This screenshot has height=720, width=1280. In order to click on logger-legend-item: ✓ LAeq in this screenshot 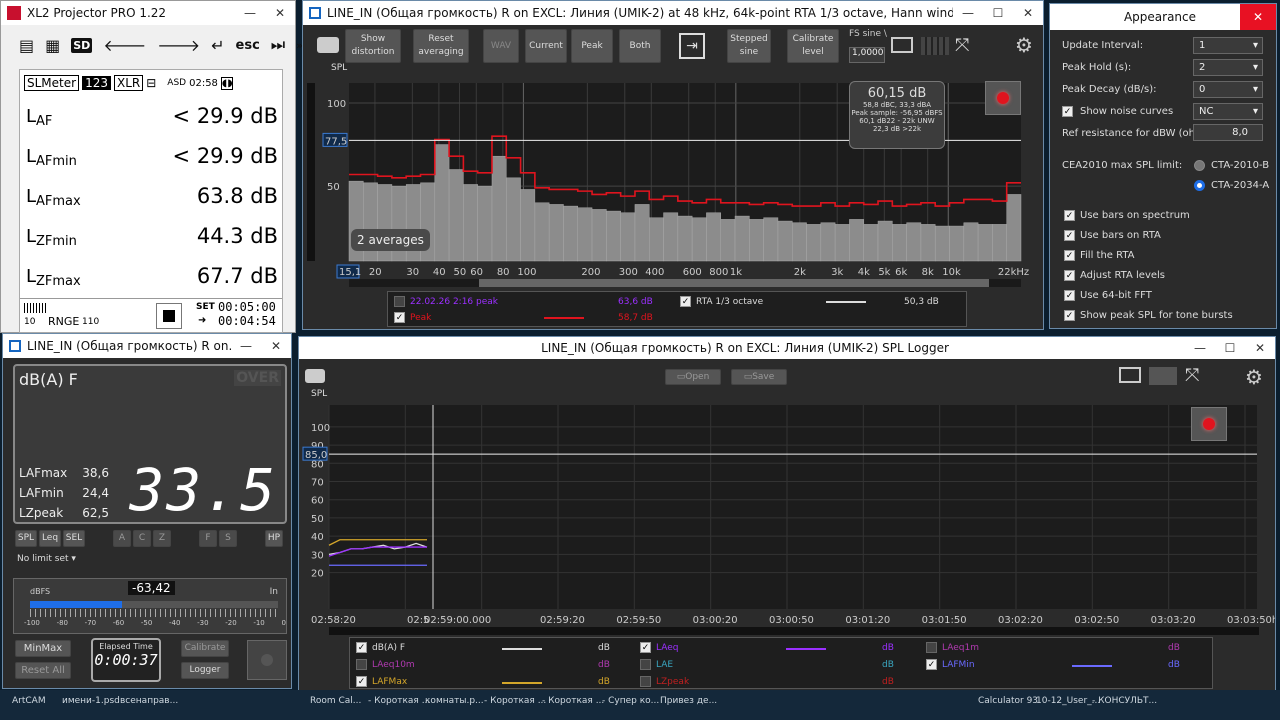, I will do `click(659, 647)`.